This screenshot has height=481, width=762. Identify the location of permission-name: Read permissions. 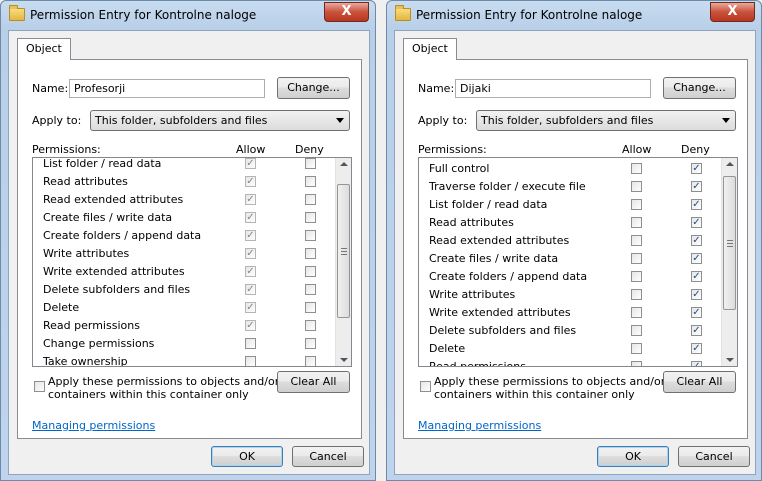
(91, 325).